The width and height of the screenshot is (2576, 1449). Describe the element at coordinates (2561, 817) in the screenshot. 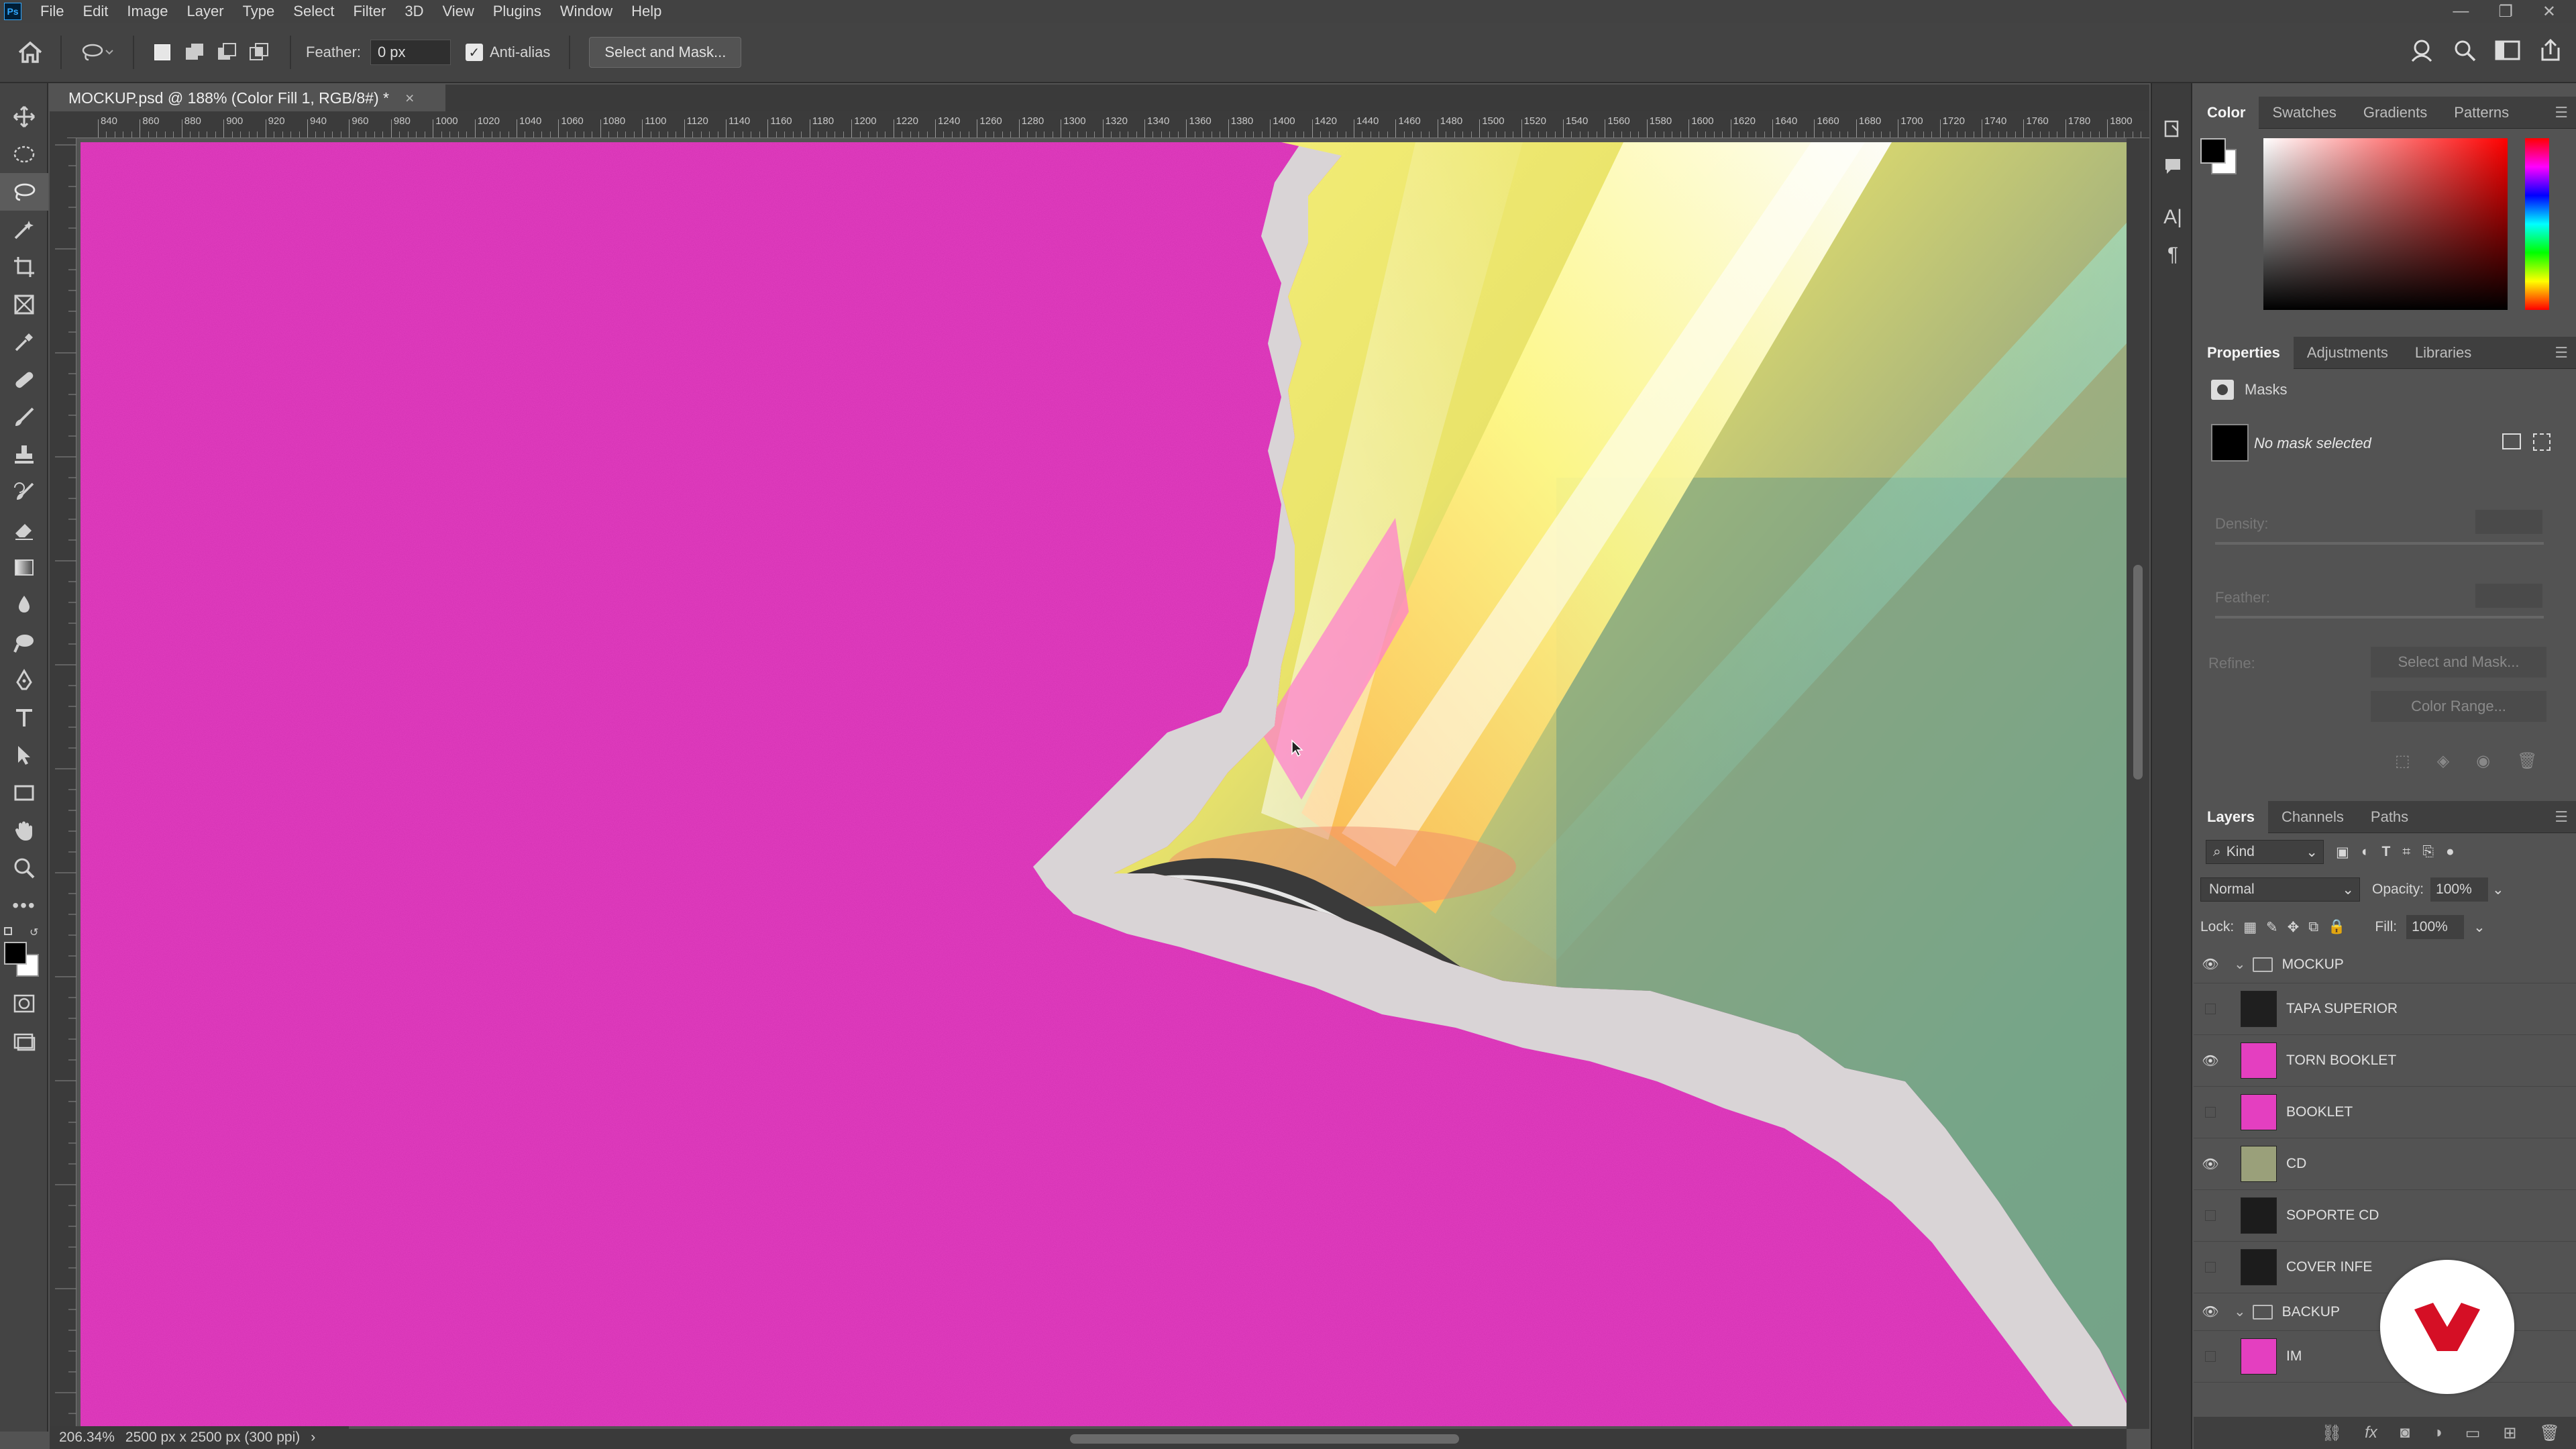

I see `layers-menu-icon: ☰` at that location.